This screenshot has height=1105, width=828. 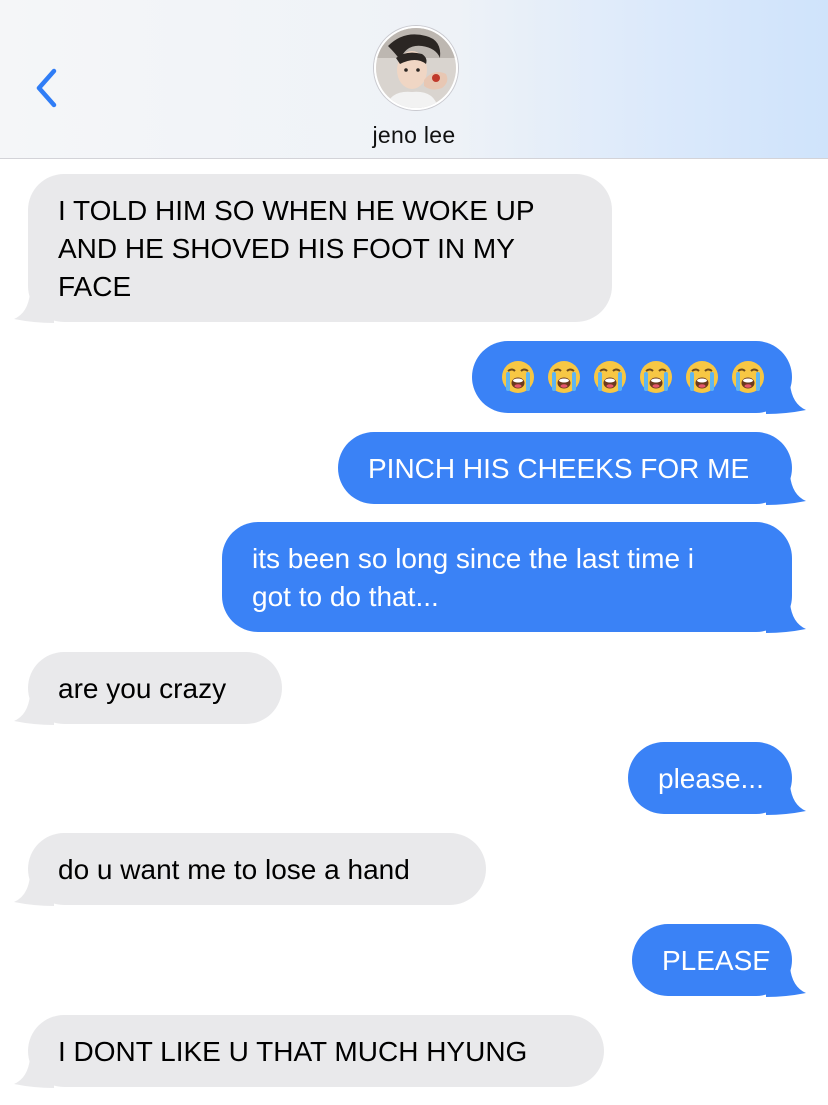 I want to click on emoji-row, so click(x=634, y=376).